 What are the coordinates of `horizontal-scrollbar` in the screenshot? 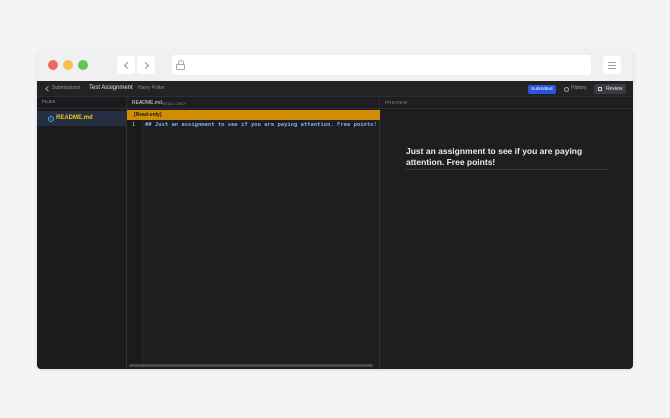 It's located at (251, 365).